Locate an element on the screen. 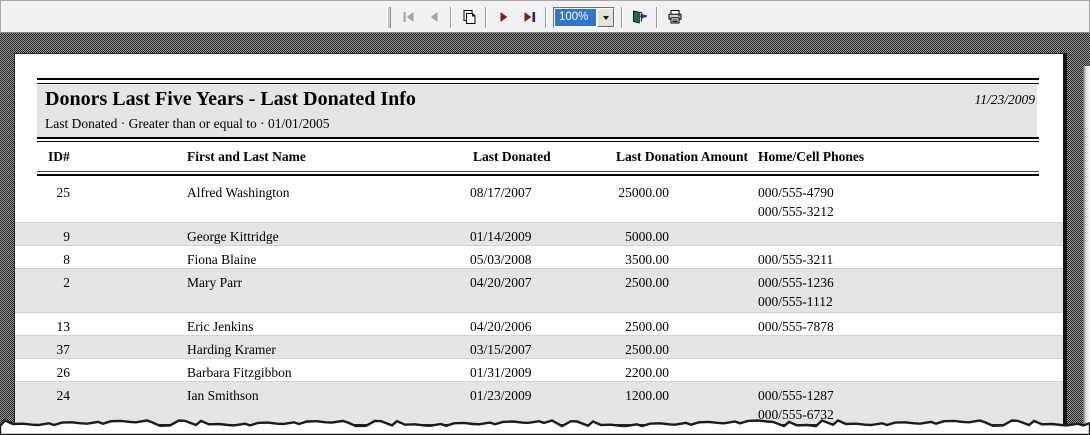 This screenshot has height=435, width=1090. cell-amount: 2200.00 is located at coordinates (647, 372).